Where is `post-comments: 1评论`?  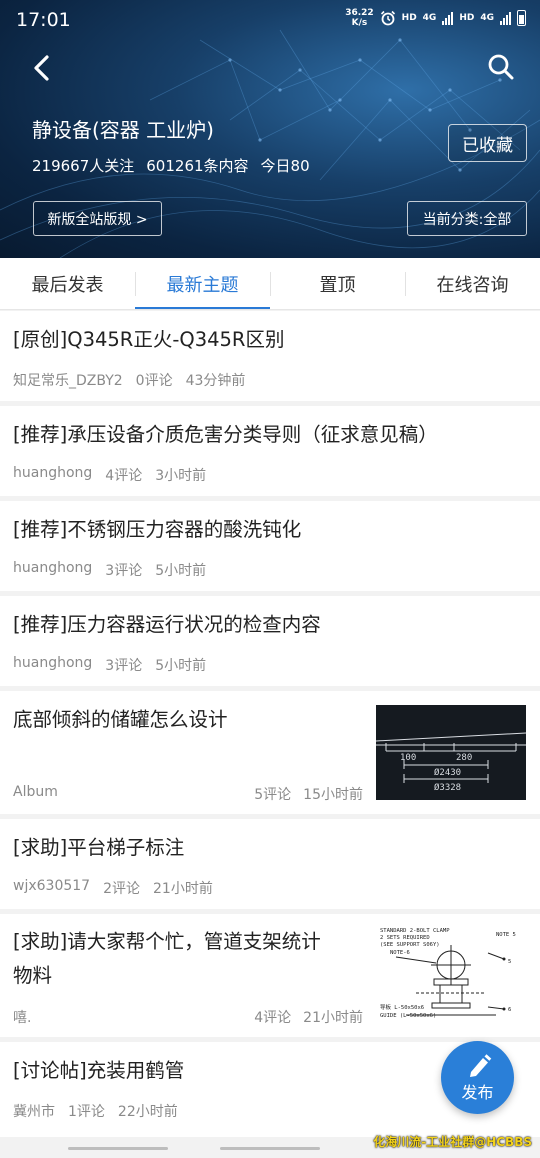 post-comments: 1评论 is located at coordinates (86, 1112).